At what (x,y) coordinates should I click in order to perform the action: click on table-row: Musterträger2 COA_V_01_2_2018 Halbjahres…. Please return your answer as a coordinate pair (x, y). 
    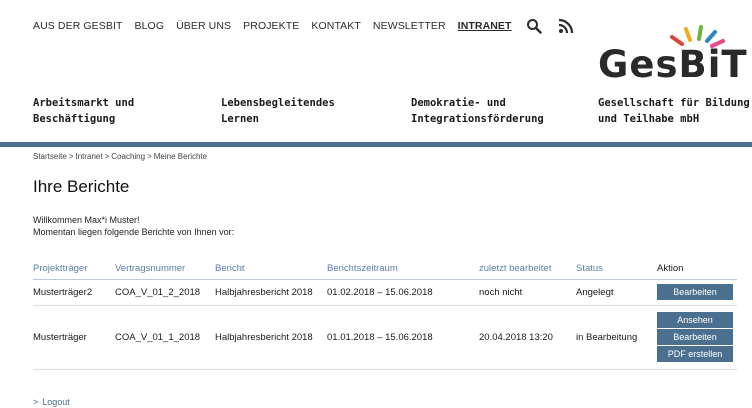
    Looking at the image, I should click on (385, 292).